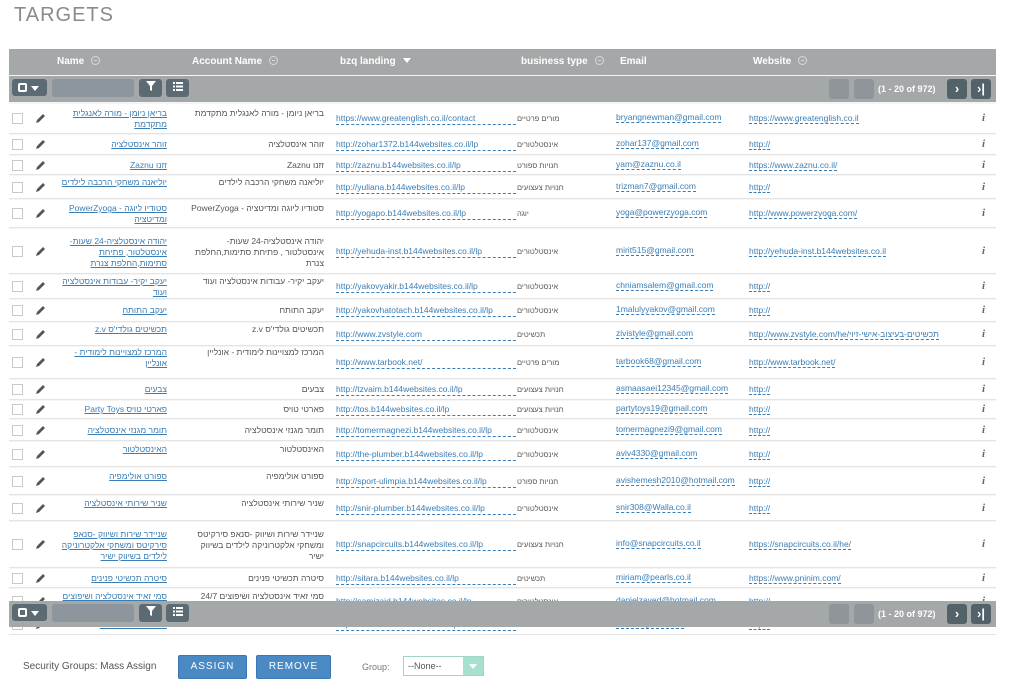 This screenshot has width=1023, height=681. Describe the element at coordinates (426, 252) in the screenshot. I see `landing-link: http://yehuda-inst.b144websites.co.il/lp` at that location.